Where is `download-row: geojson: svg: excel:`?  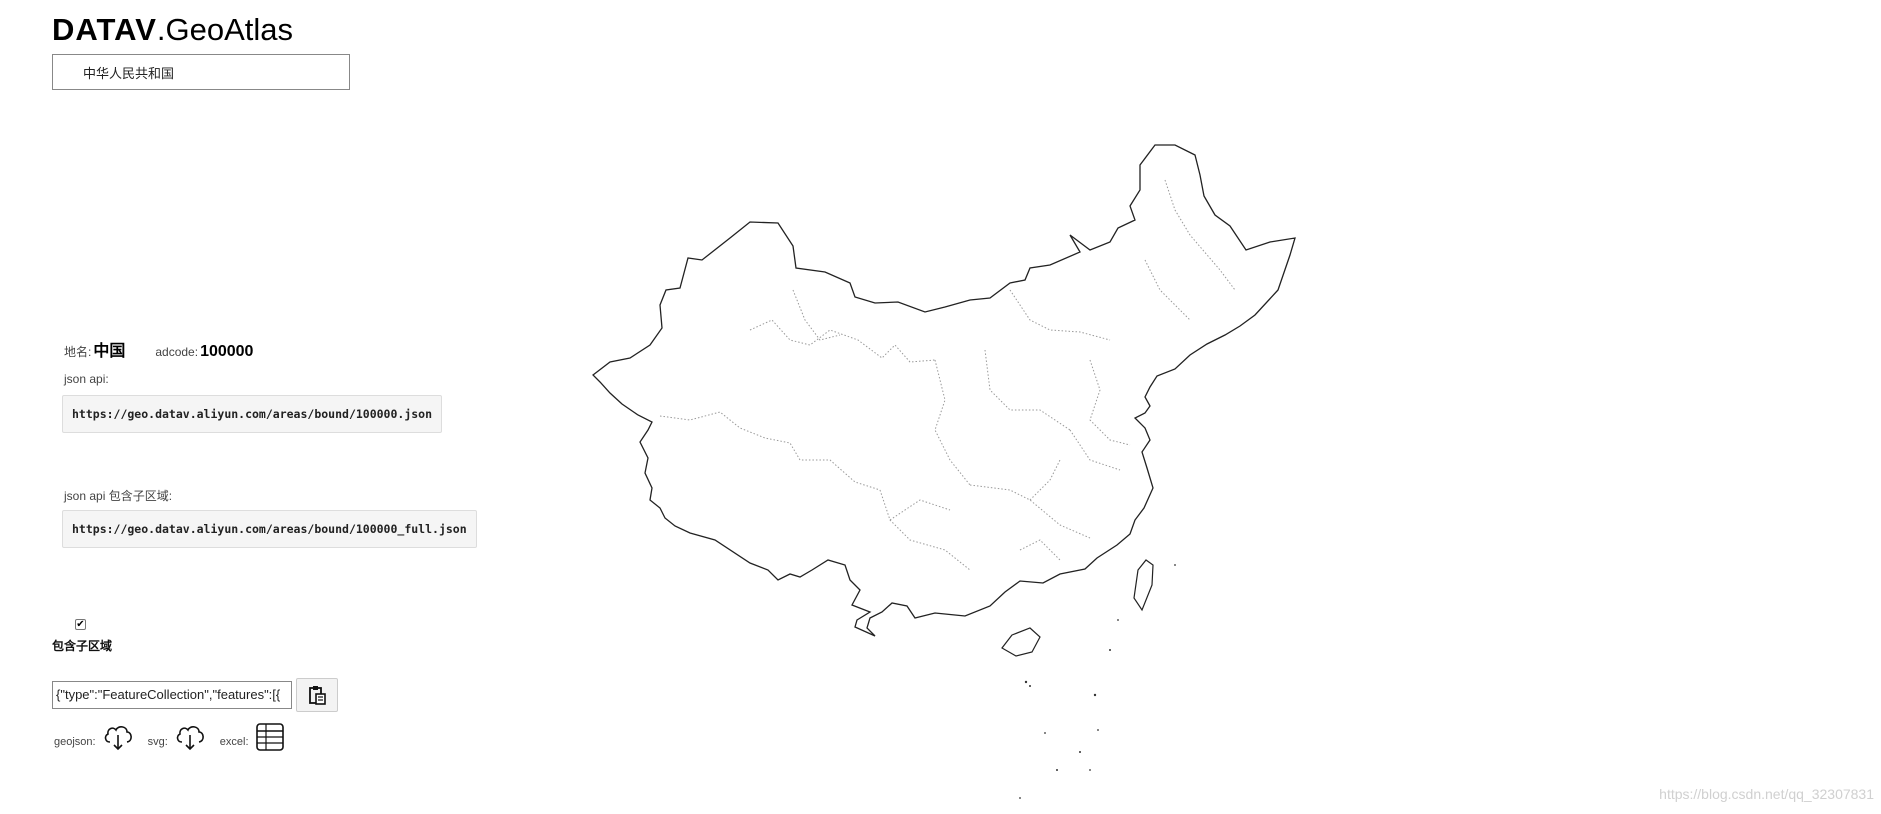 download-row: geojson: svg: excel: is located at coordinates (176, 737).